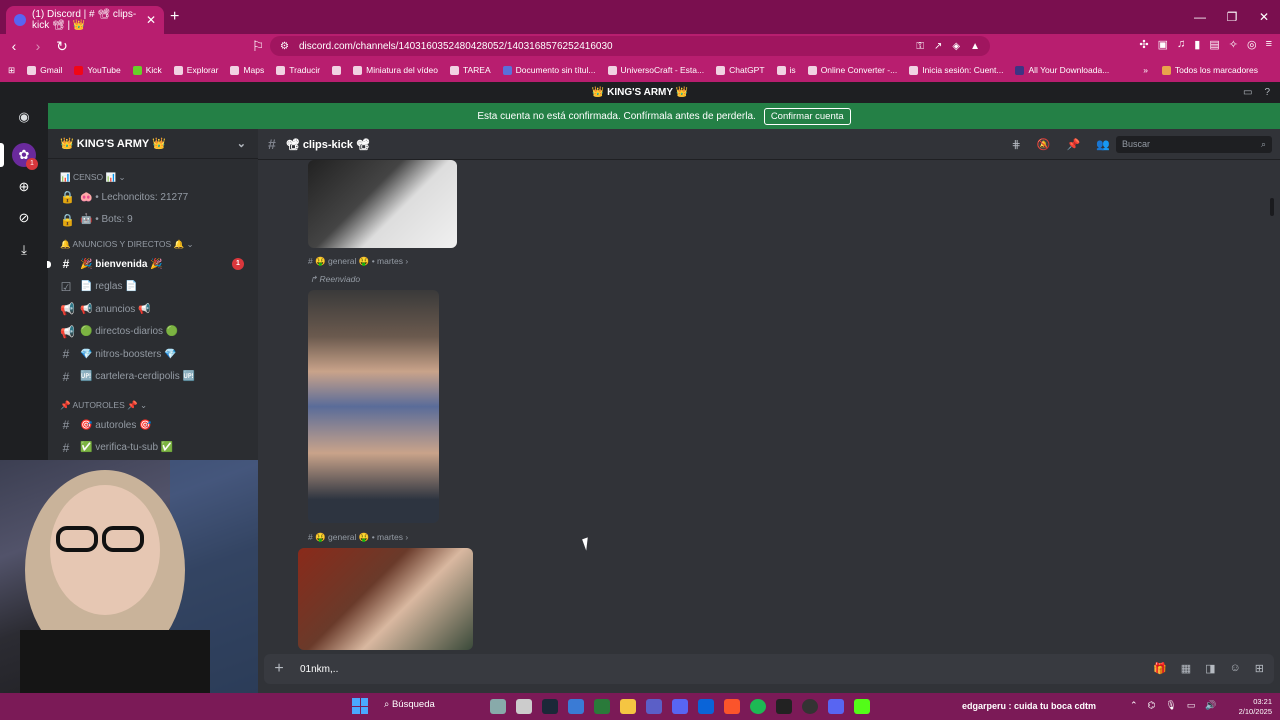 This screenshot has width=1280, height=720. What do you see at coordinates (1197, 44) in the screenshot?
I see `sidebar-icon: ▮` at bounding box center [1197, 44].